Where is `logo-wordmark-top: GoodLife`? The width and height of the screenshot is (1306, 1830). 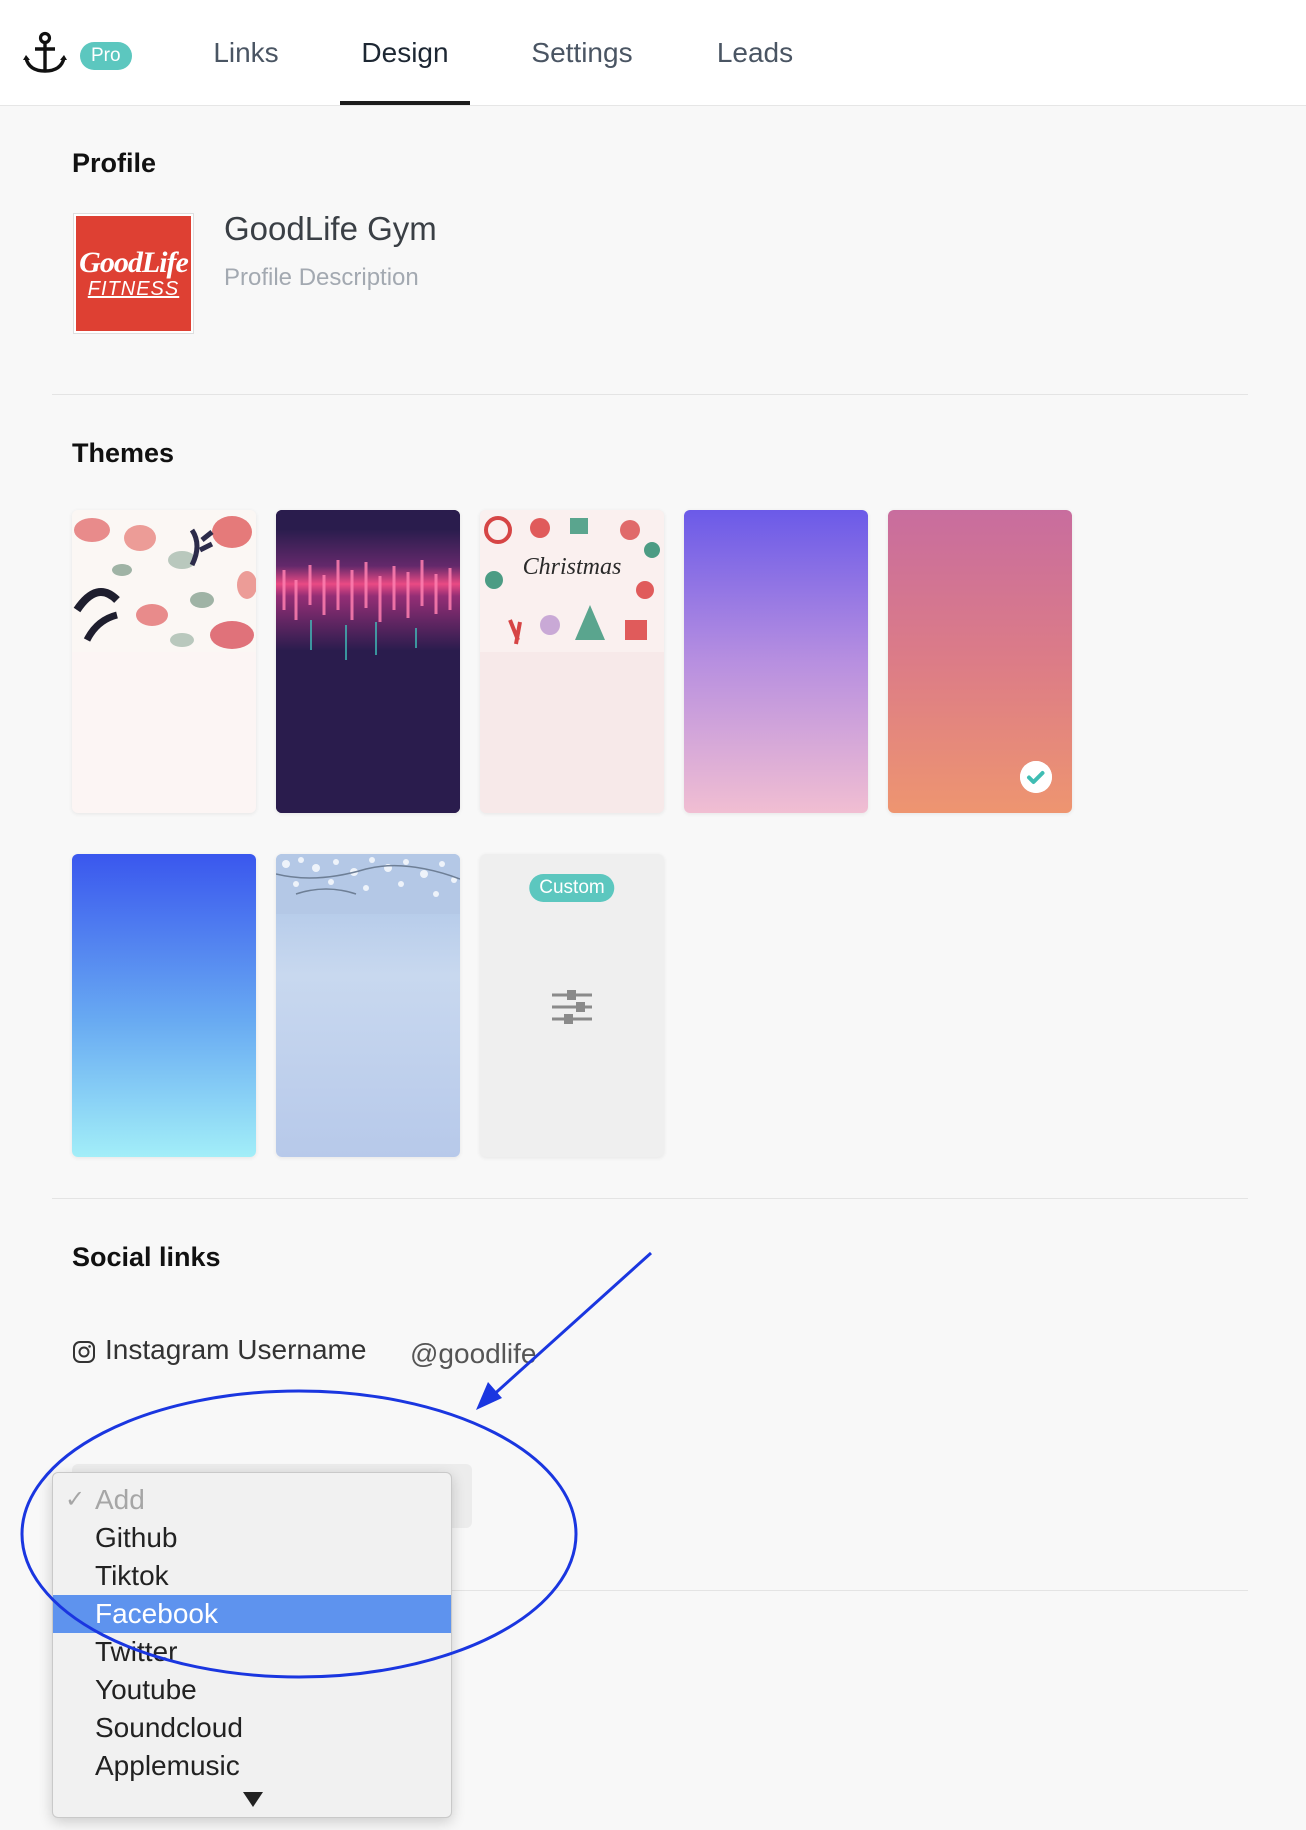
logo-wordmark-top: GoodLife is located at coordinates (134, 262).